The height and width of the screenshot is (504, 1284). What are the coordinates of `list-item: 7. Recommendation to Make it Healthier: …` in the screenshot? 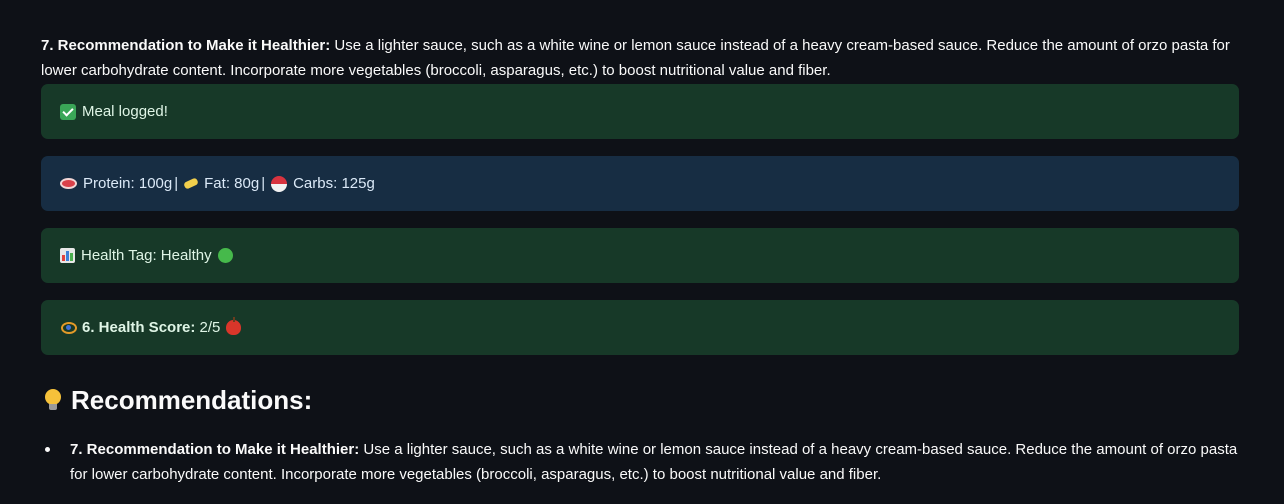 It's located at (642, 462).